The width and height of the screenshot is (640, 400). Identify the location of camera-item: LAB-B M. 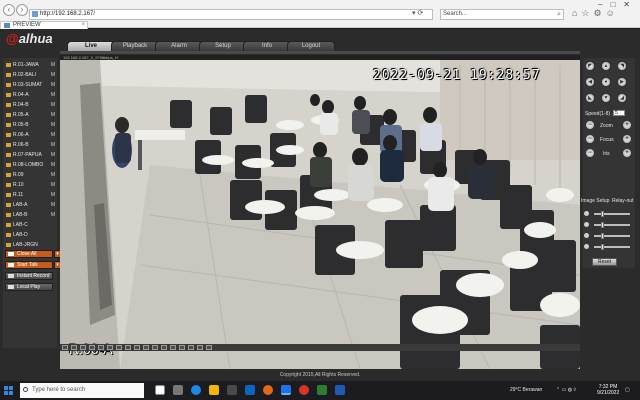
(30, 215).